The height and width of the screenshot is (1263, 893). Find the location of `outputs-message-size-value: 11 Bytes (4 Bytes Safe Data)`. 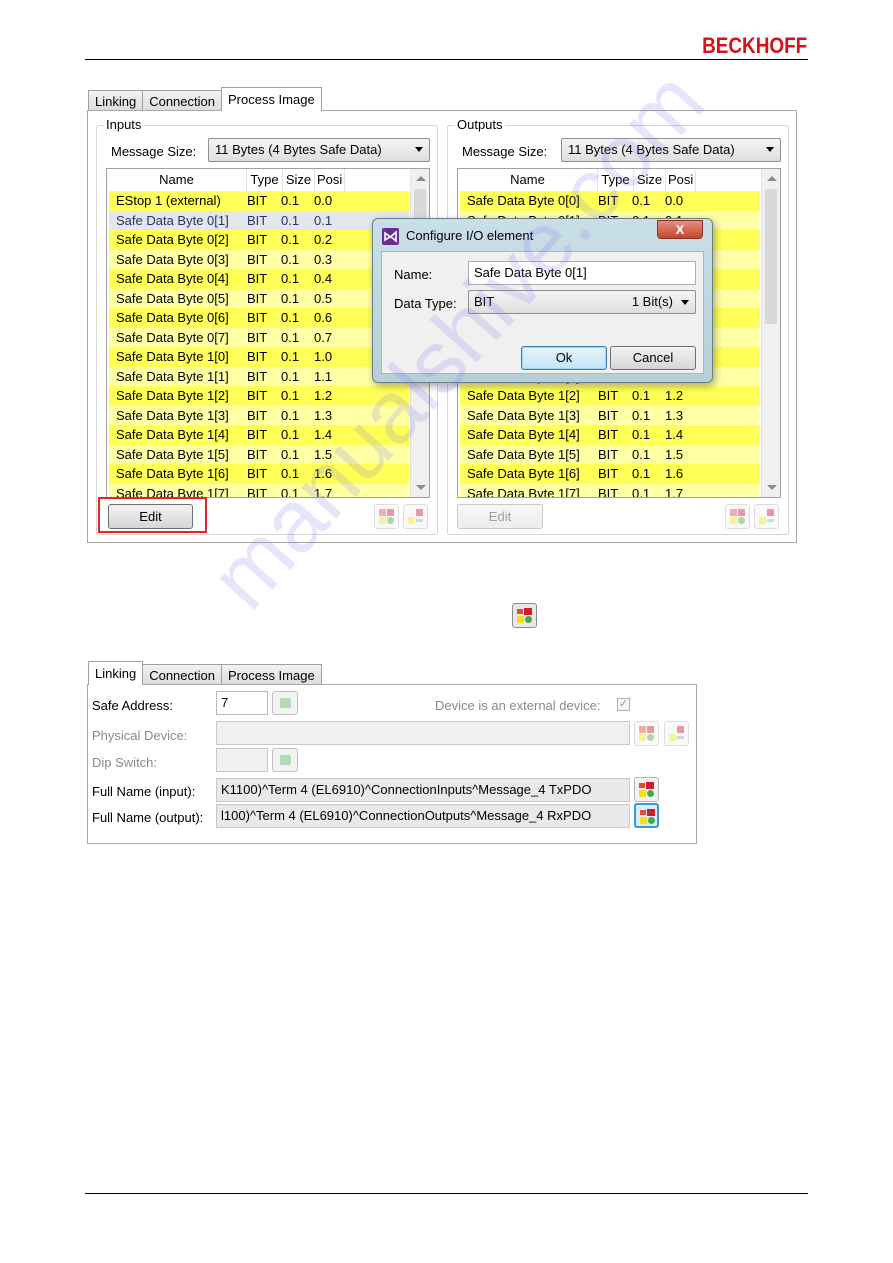

outputs-message-size-value: 11 Bytes (4 Bytes Safe Data) is located at coordinates (651, 149).